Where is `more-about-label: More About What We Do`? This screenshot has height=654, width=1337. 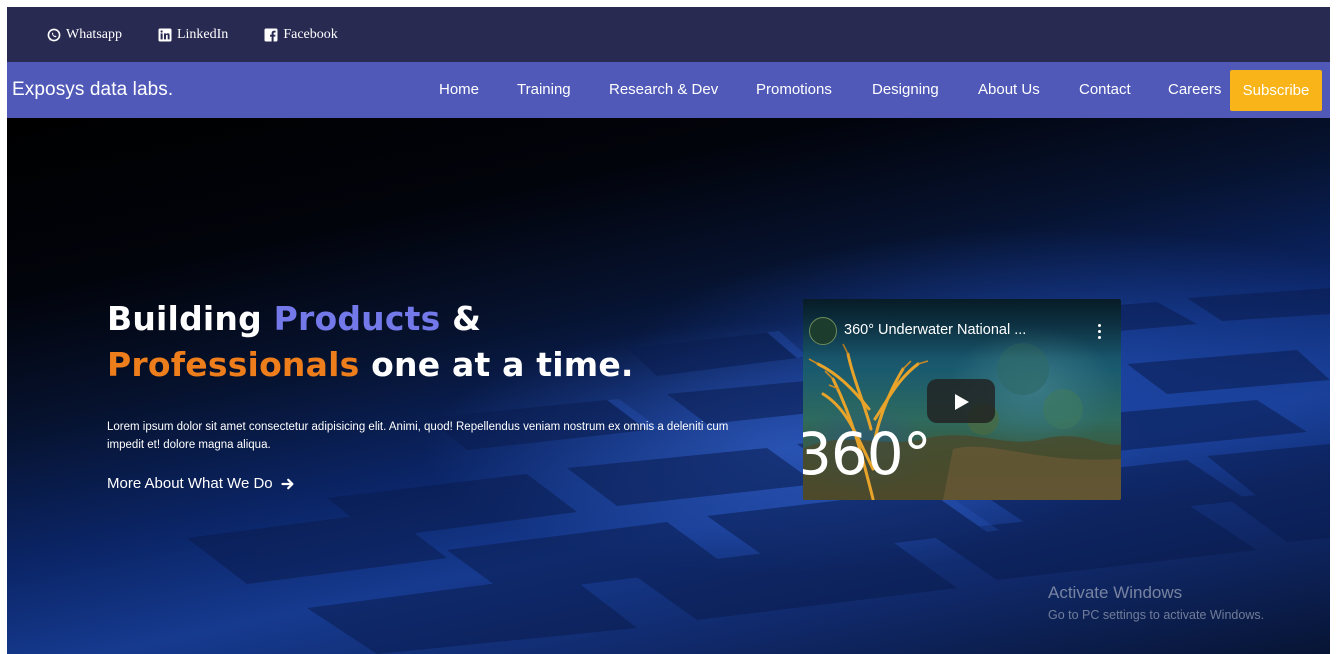 more-about-label: More About What We Do is located at coordinates (190, 483).